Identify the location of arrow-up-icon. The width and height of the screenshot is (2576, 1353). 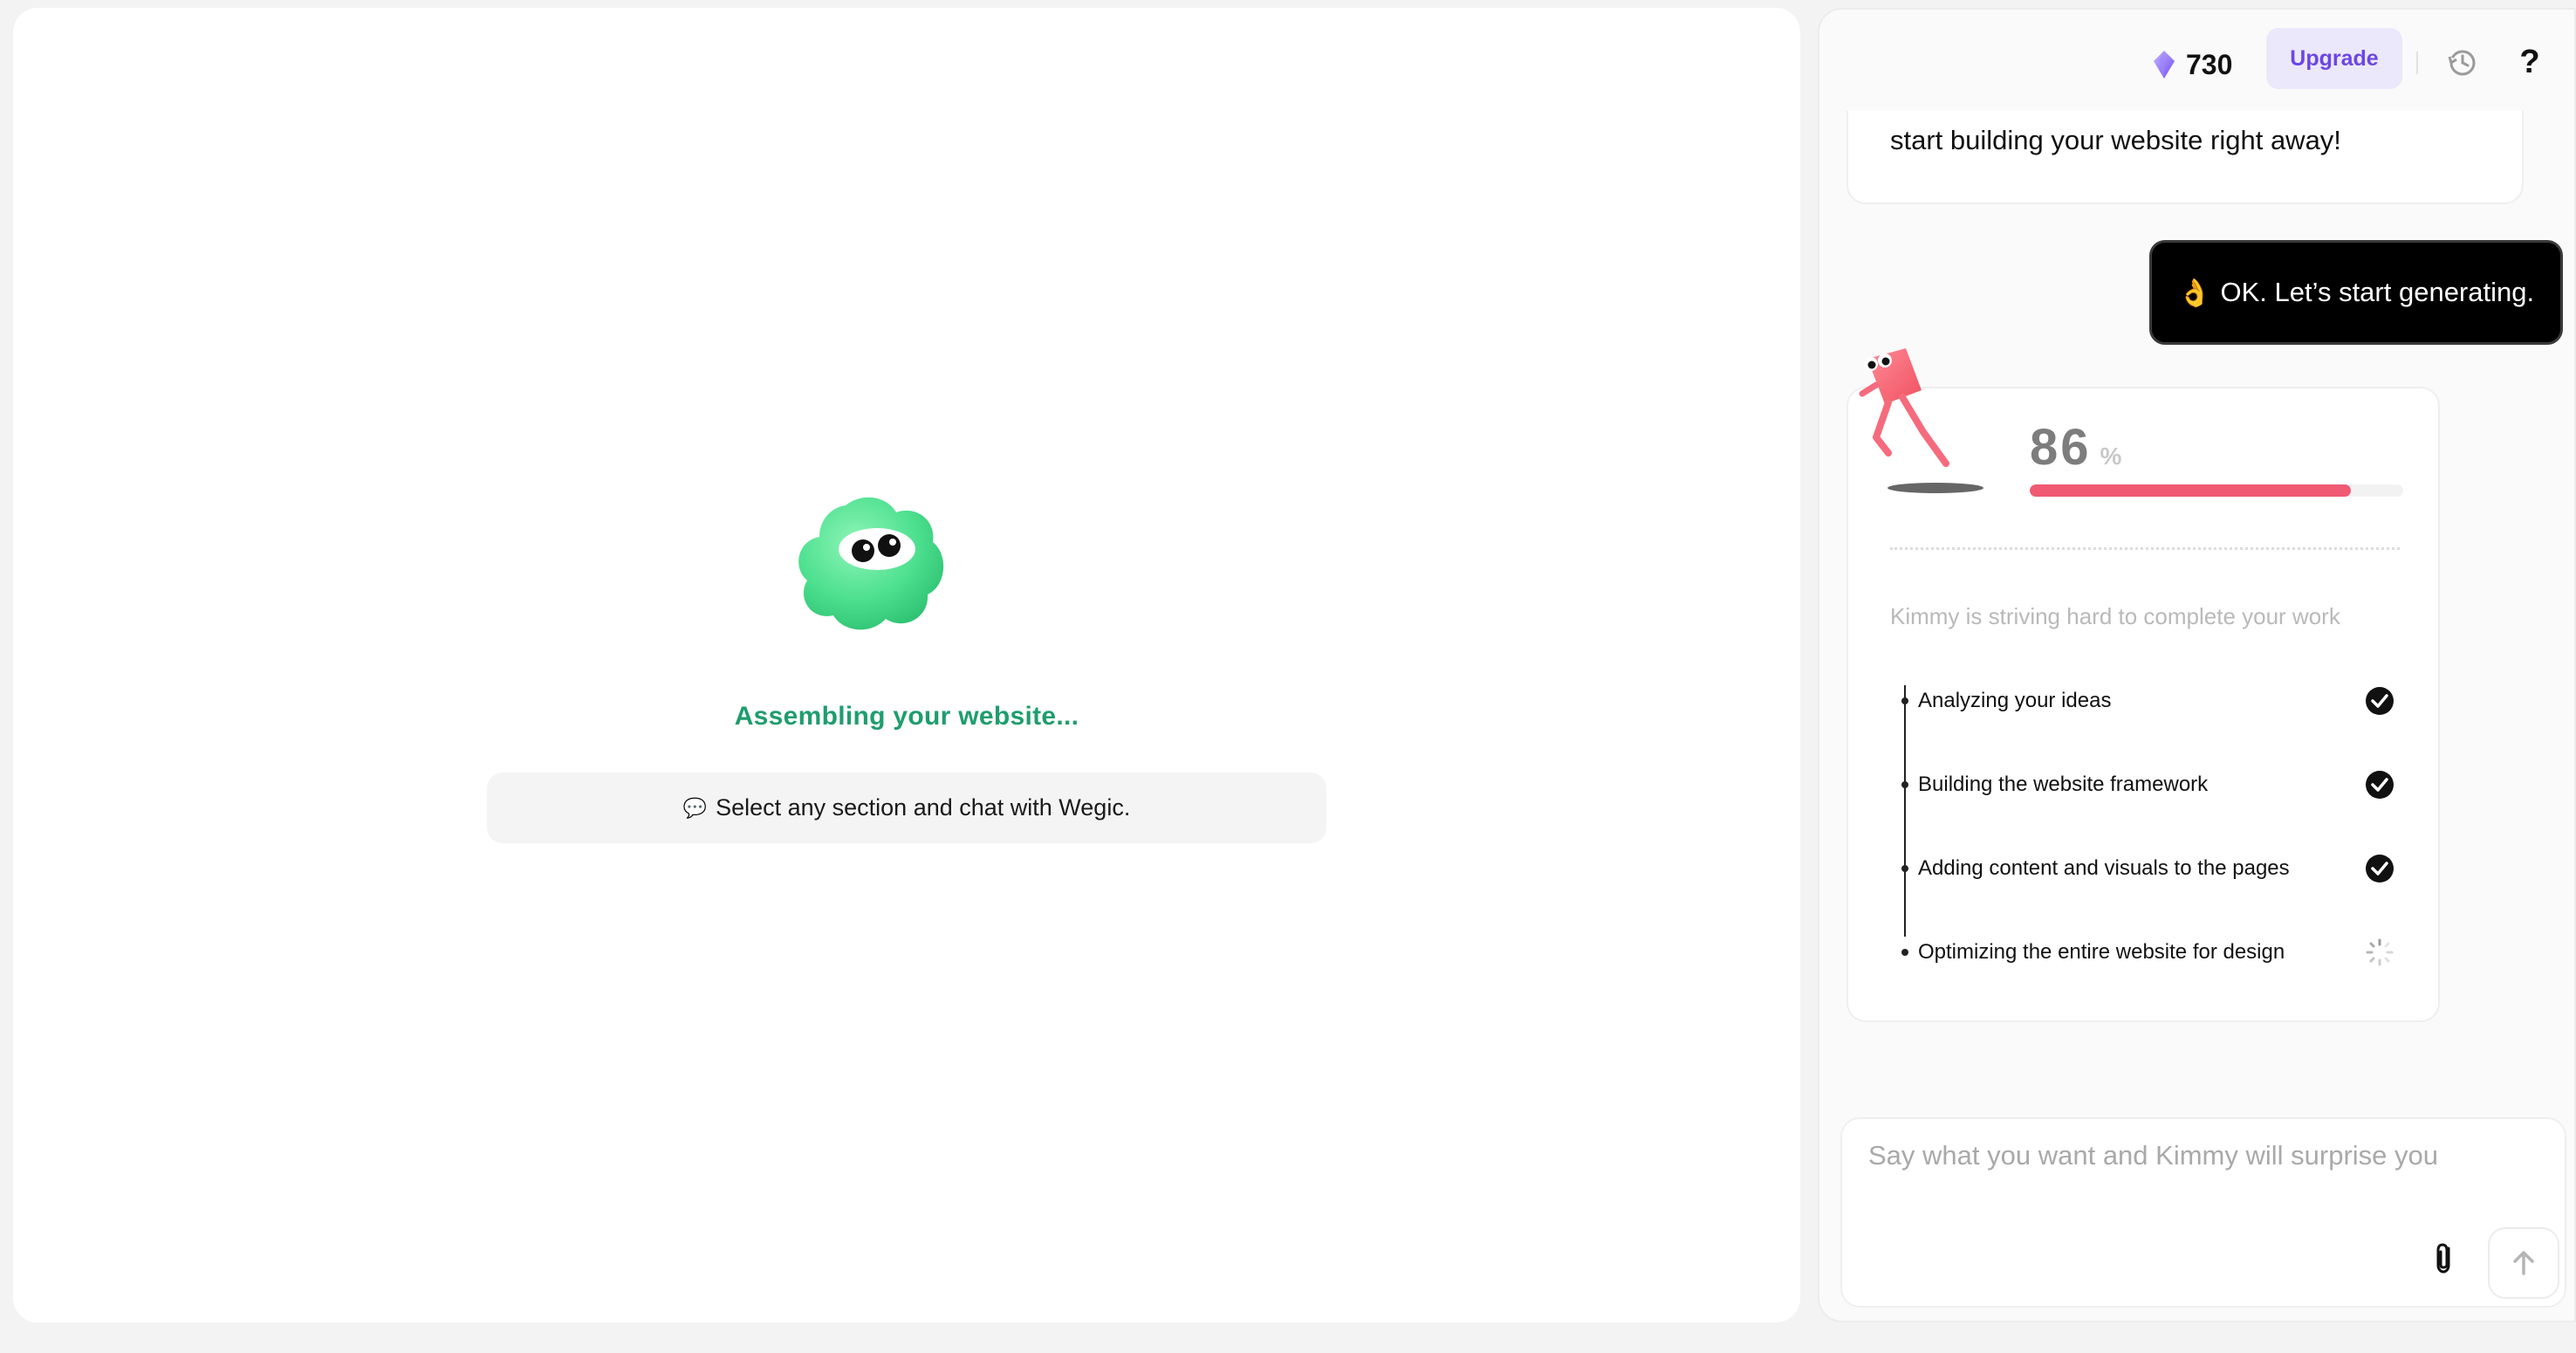
(2523, 1263).